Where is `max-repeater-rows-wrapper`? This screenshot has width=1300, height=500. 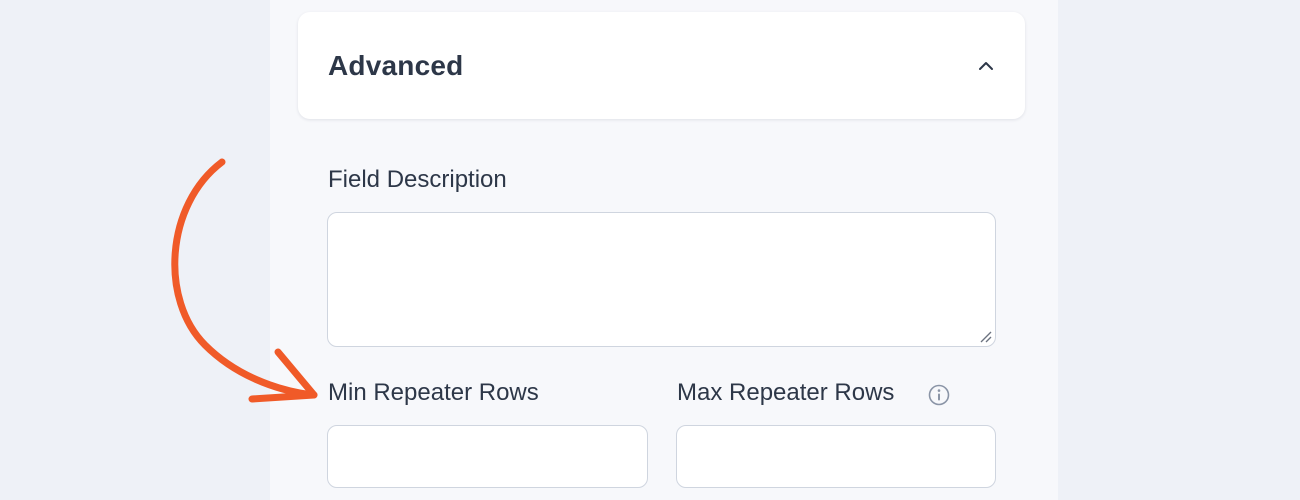
max-repeater-rows-wrapper is located at coordinates (836, 456).